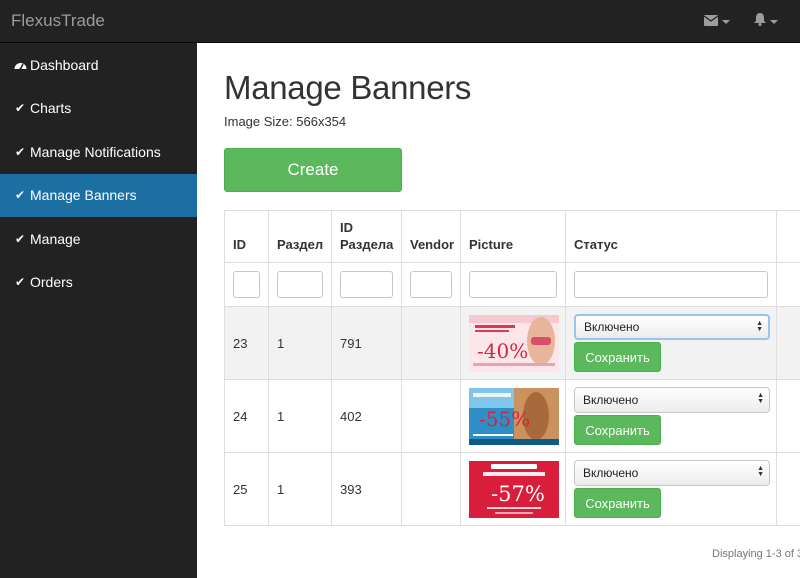 This screenshot has height=578, width=800. Describe the element at coordinates (64, 64) in the screenshot. I see `sidebar-item-label: Dashboard` at that location.